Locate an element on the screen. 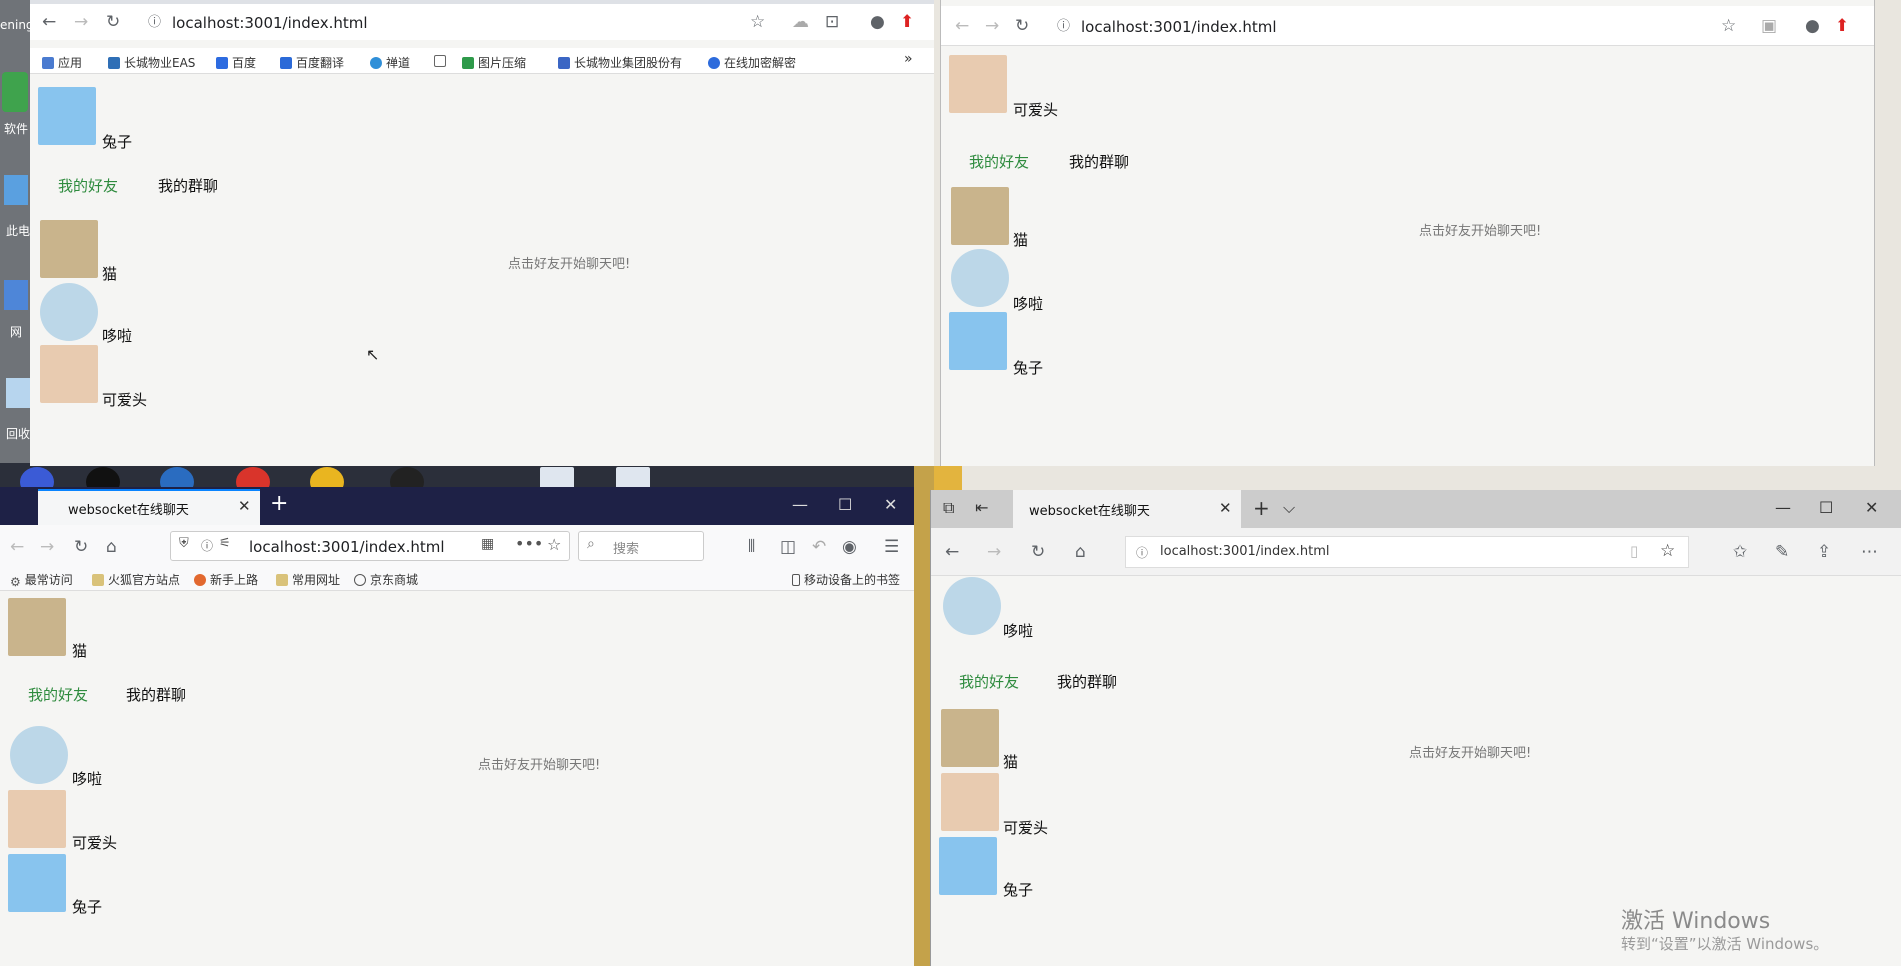  url-bar: ⛨ ⓘ ⚟ localhost:3001/index.html ▦ ••• ☆ is located at coordinates (370, 546).